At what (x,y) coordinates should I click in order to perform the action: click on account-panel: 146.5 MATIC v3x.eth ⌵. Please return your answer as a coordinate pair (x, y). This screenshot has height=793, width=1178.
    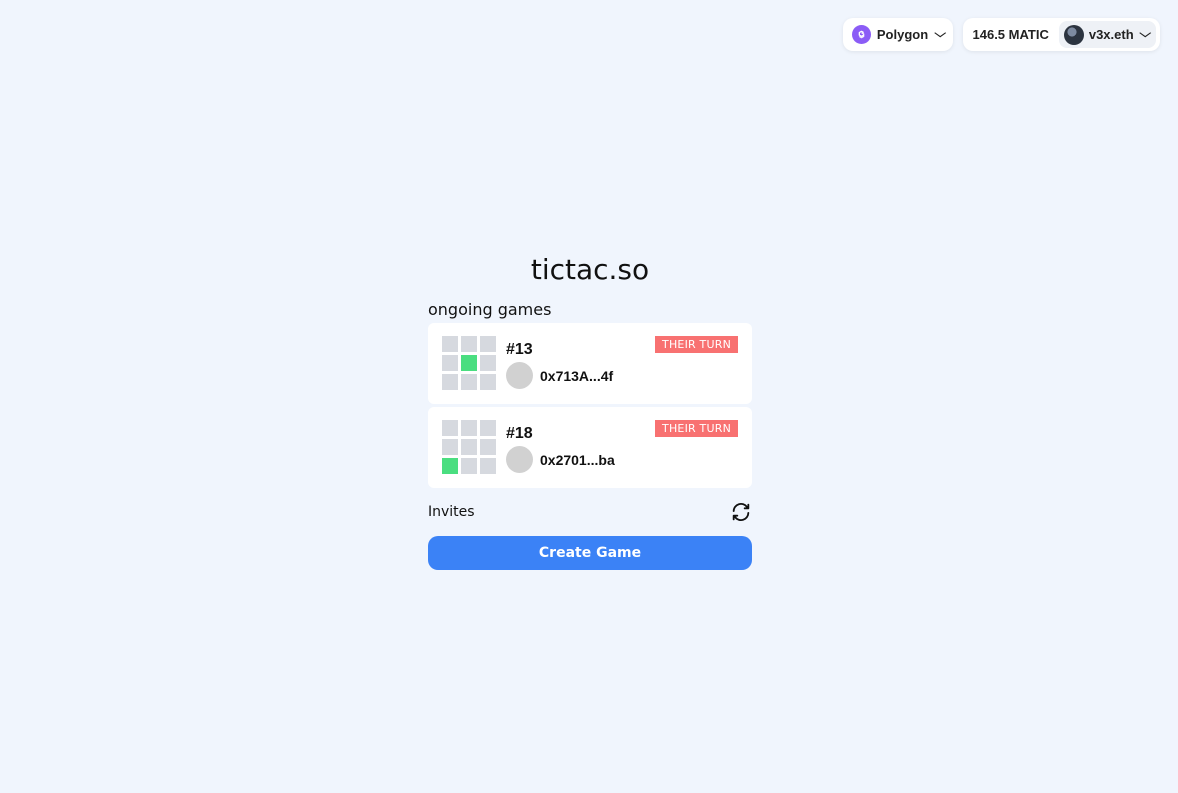
    Looking at the image, I should click on (1061, 34).